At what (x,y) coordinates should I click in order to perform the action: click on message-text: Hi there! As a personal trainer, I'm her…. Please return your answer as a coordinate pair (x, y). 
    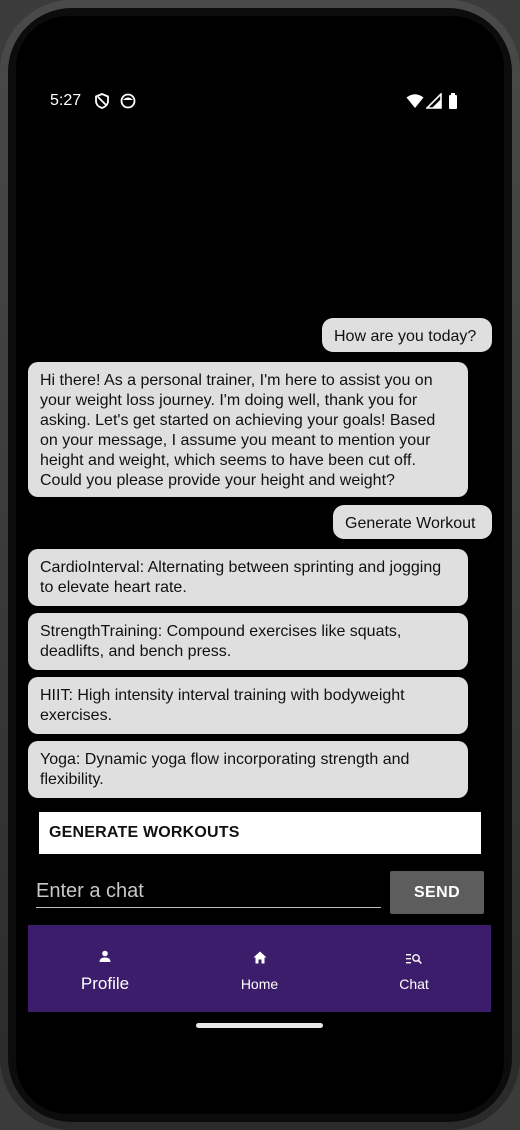
    Looking at the image, I should click on (238, 430).